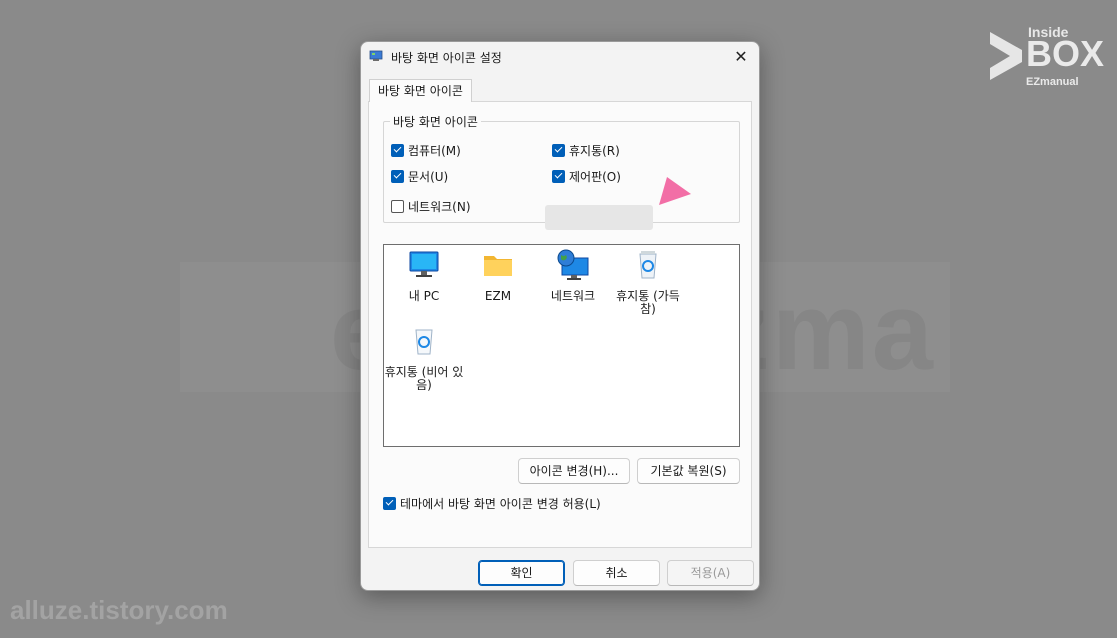  Describe the element at coordinates (424, 264) in the screenshot. I see `monitor-icon` at that location.